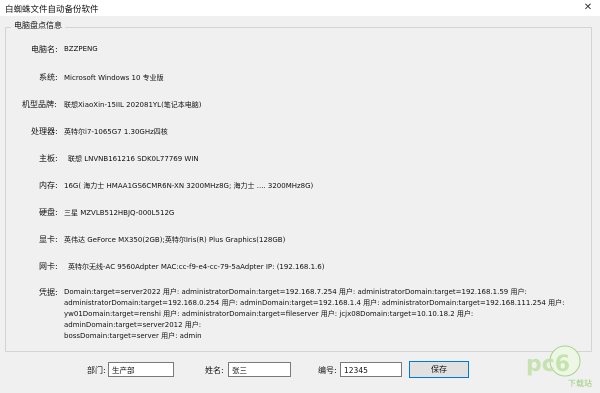  What do you see at coordinates (133, 159) in the screenshot?
I see `motherboard-value: 联想 LNVNB161216 SDK0L77769 WIN` at bounding box center [133, 159].